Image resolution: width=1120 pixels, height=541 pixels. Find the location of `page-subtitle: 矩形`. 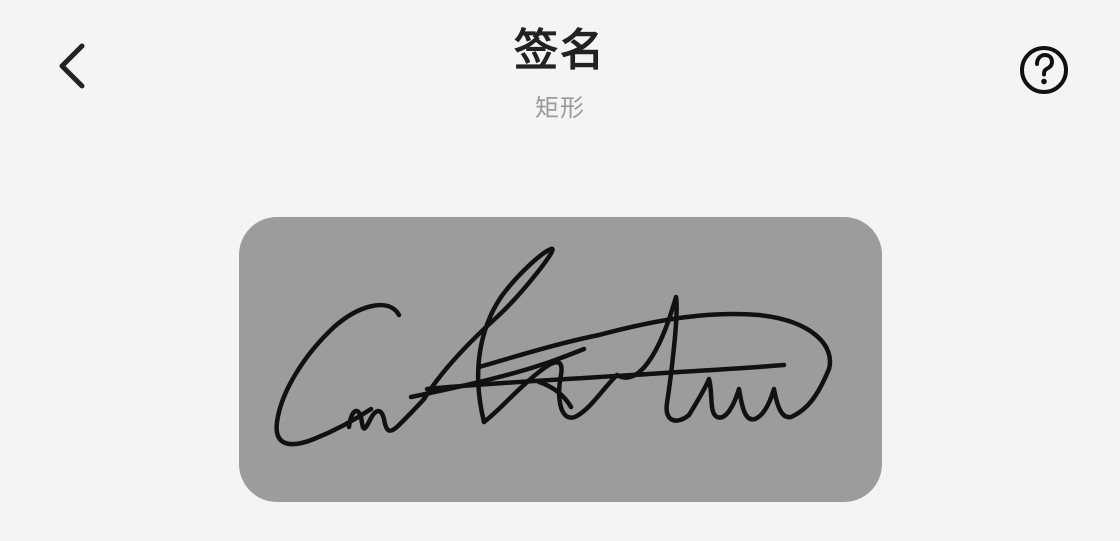

page-subtitle: 矩形 is located at coordinates (560, 108).